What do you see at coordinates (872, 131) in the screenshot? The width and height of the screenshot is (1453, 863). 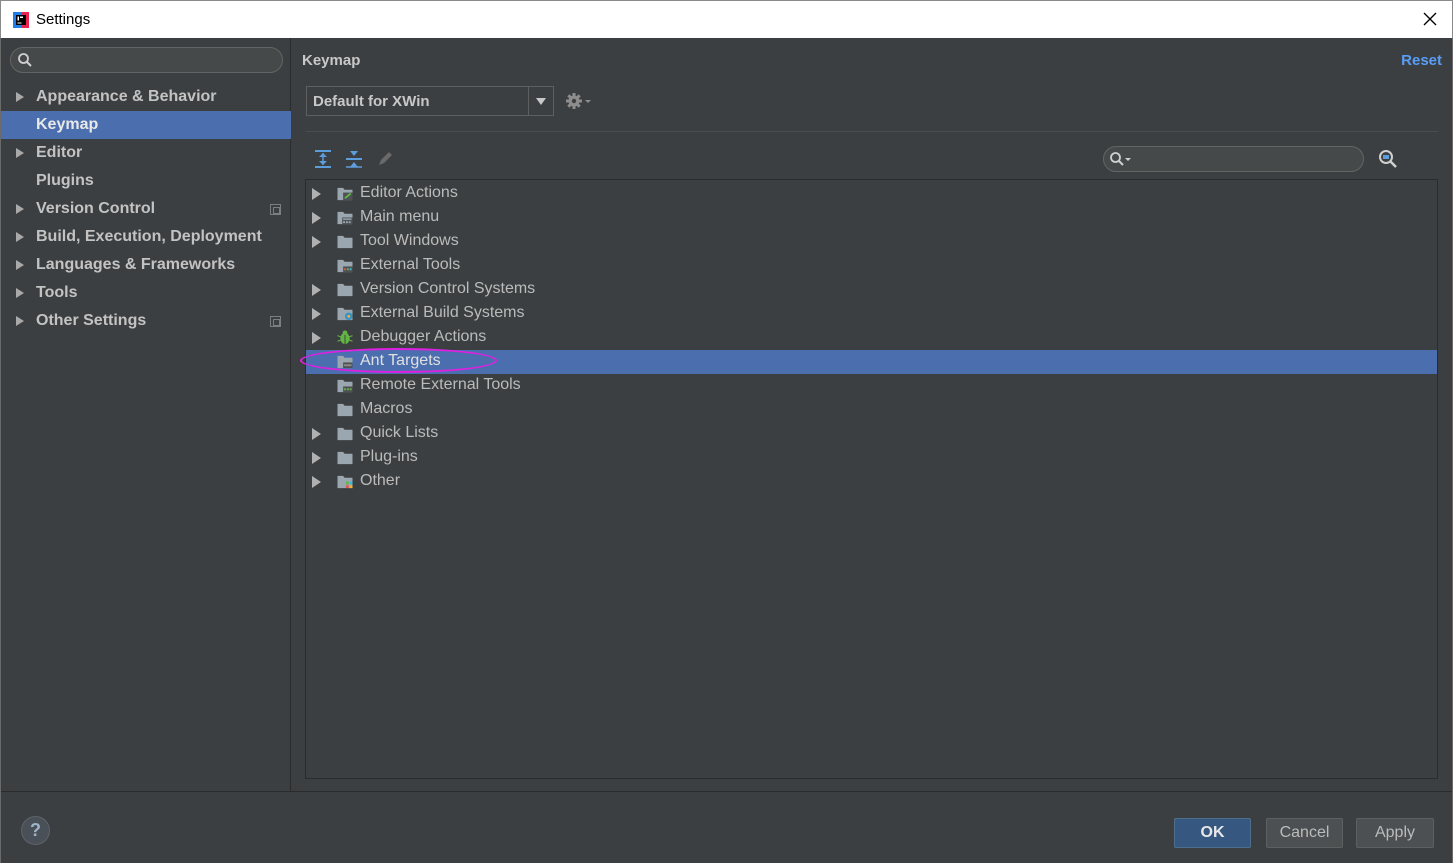 I see `separator` at bounding box center [872, 131].